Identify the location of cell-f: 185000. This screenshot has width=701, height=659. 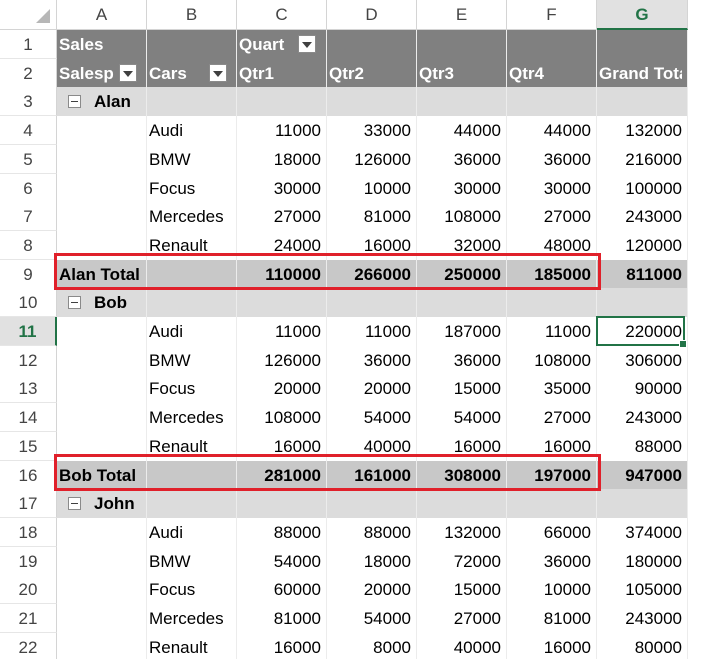
(550, 274).